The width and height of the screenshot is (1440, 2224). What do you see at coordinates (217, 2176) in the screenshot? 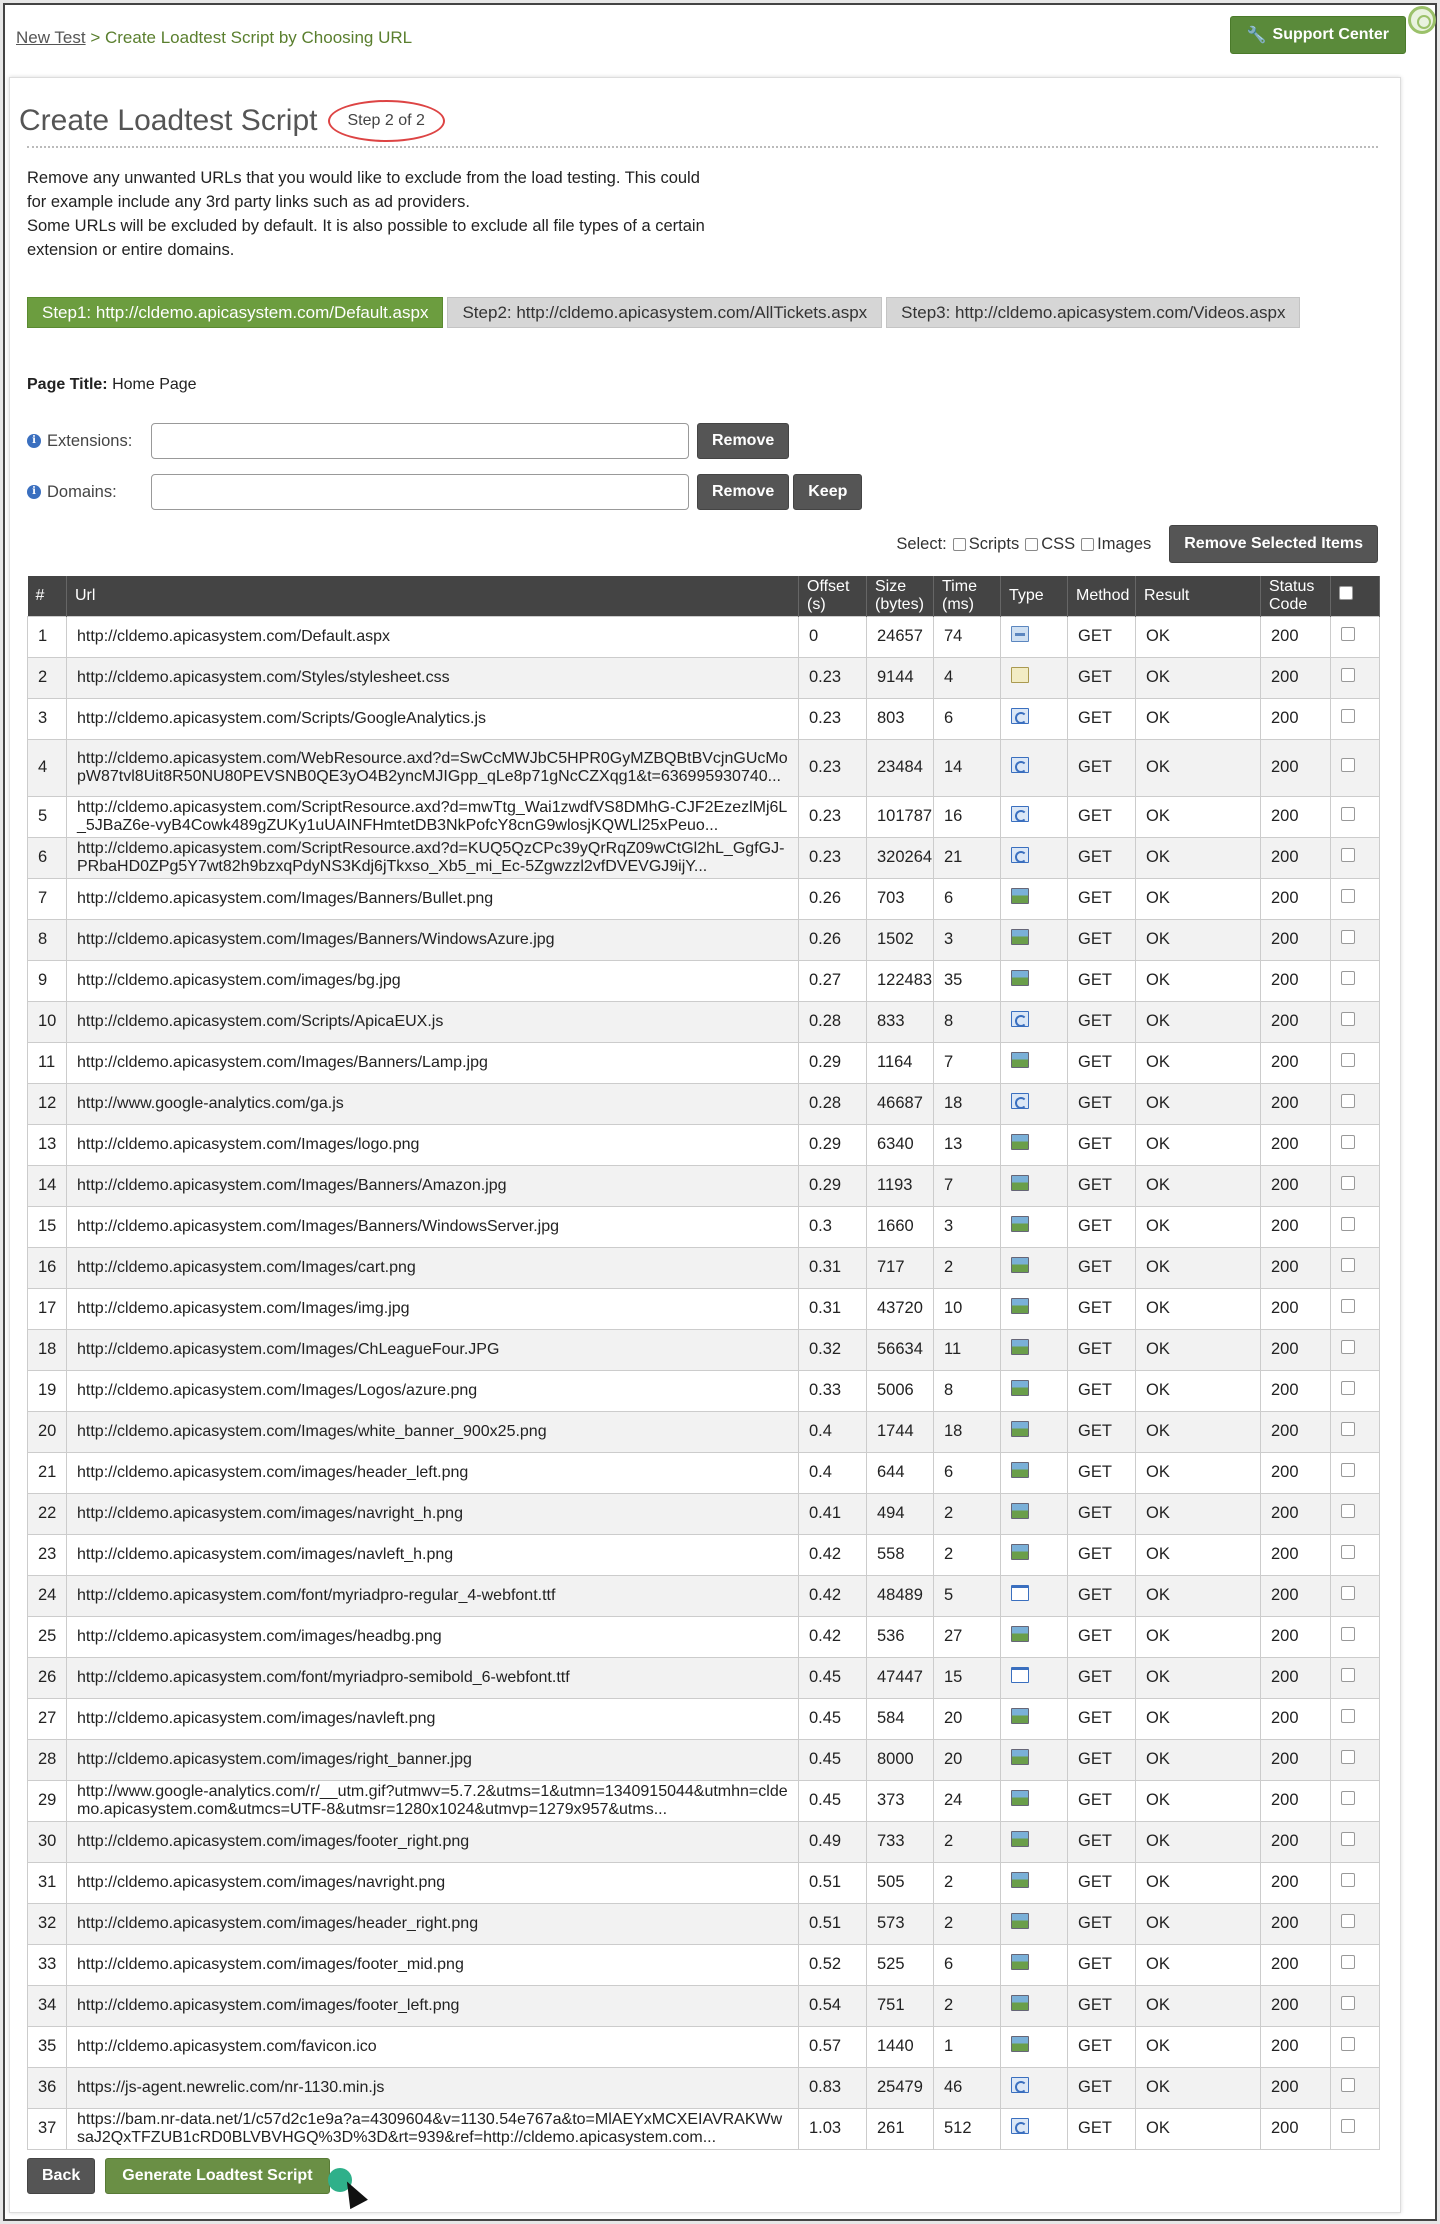
I see `generate-loadtest-script-button: Generate Loadtest Script` at bounding box center [217, 2176].